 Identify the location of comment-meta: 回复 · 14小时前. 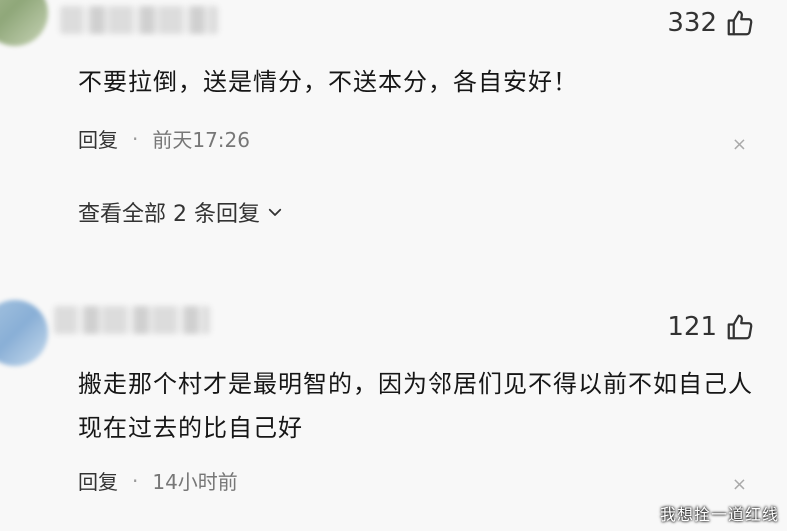
(158, 480).